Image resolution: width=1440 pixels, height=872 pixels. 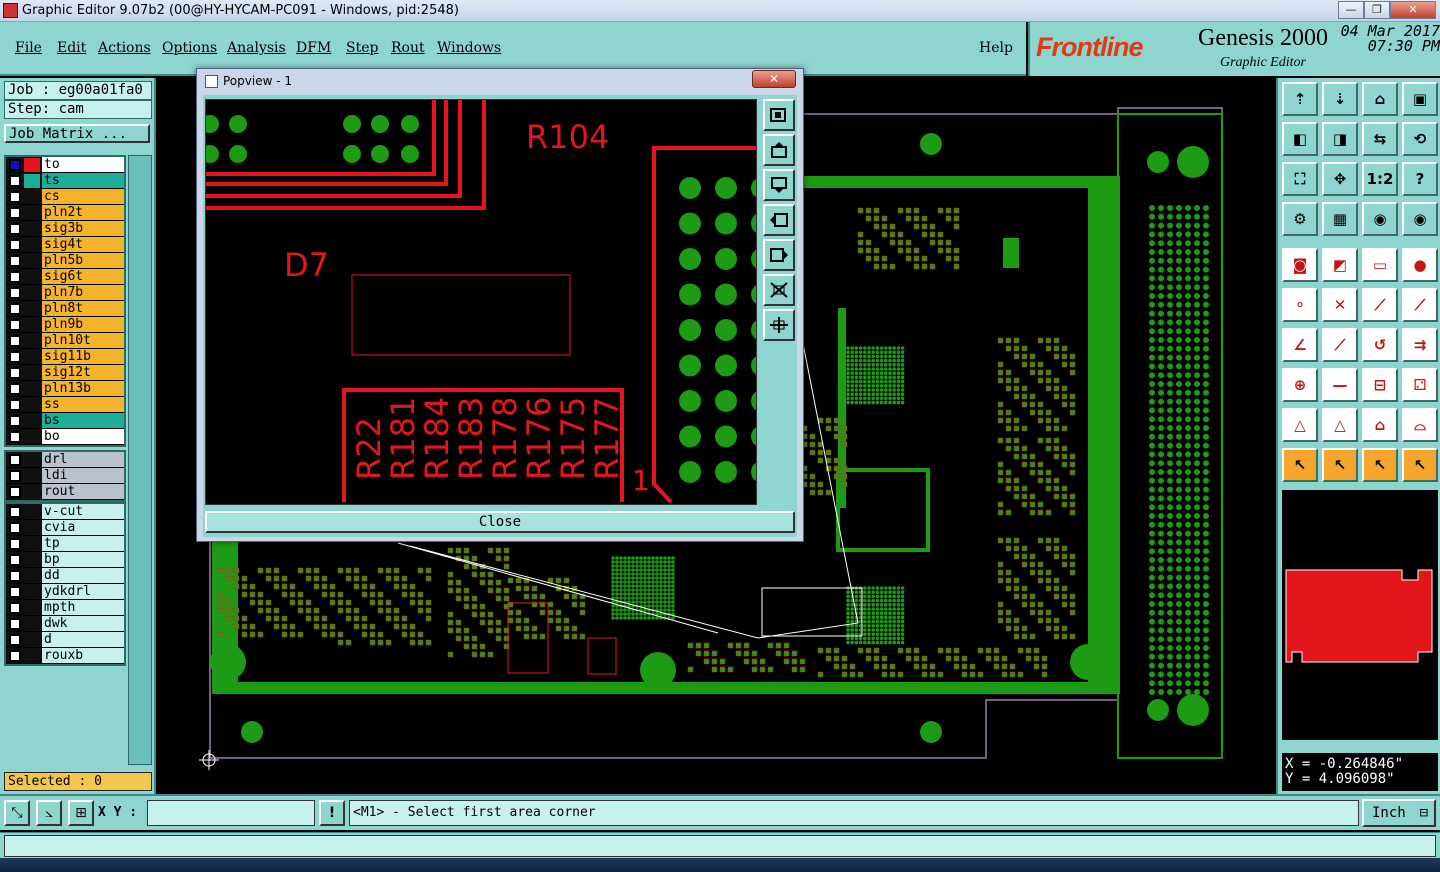 What do you see at coordinates (1420, 385) in the screenshot?
I see `group-icon: ⚁` at bounding box center [1420, 385].